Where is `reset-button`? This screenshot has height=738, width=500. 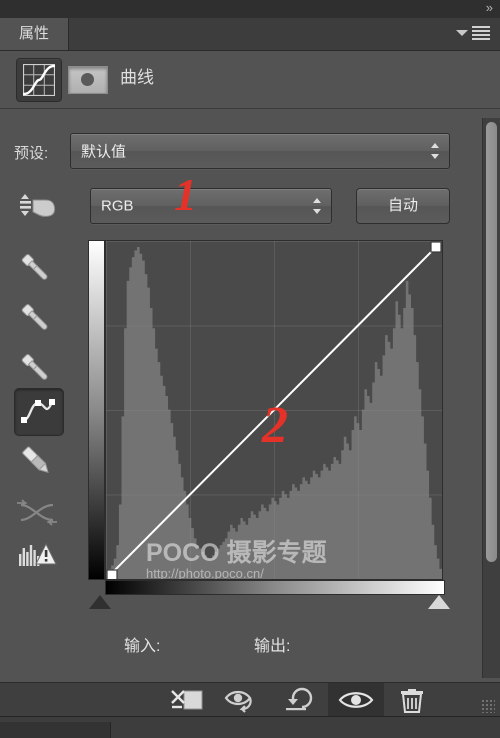
reset-button is located at coordinates (300, 700).